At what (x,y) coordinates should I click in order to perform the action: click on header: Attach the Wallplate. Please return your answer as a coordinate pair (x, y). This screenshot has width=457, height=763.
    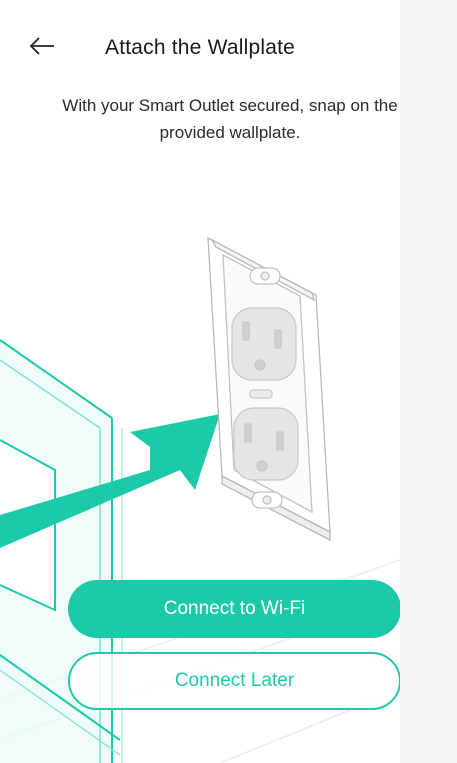
    Looking at the image, I should click on (200, 45).